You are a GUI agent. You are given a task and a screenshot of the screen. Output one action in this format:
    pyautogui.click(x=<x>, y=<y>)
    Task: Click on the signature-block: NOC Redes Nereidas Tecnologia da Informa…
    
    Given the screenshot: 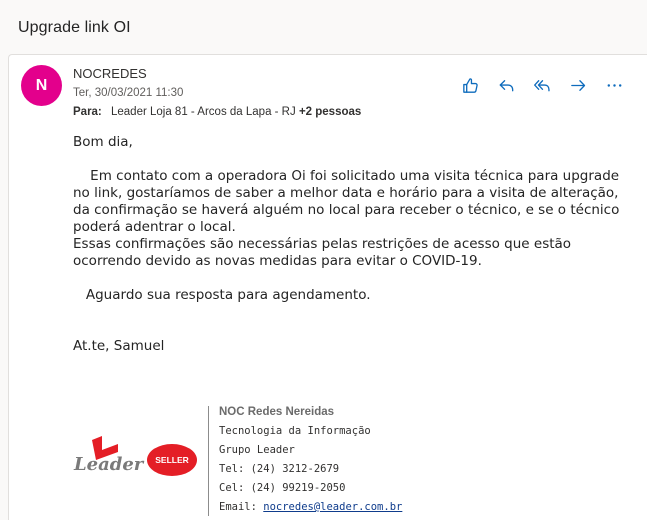 What is the action you would take?
    pyautogui.click(x=310, y=460)
    